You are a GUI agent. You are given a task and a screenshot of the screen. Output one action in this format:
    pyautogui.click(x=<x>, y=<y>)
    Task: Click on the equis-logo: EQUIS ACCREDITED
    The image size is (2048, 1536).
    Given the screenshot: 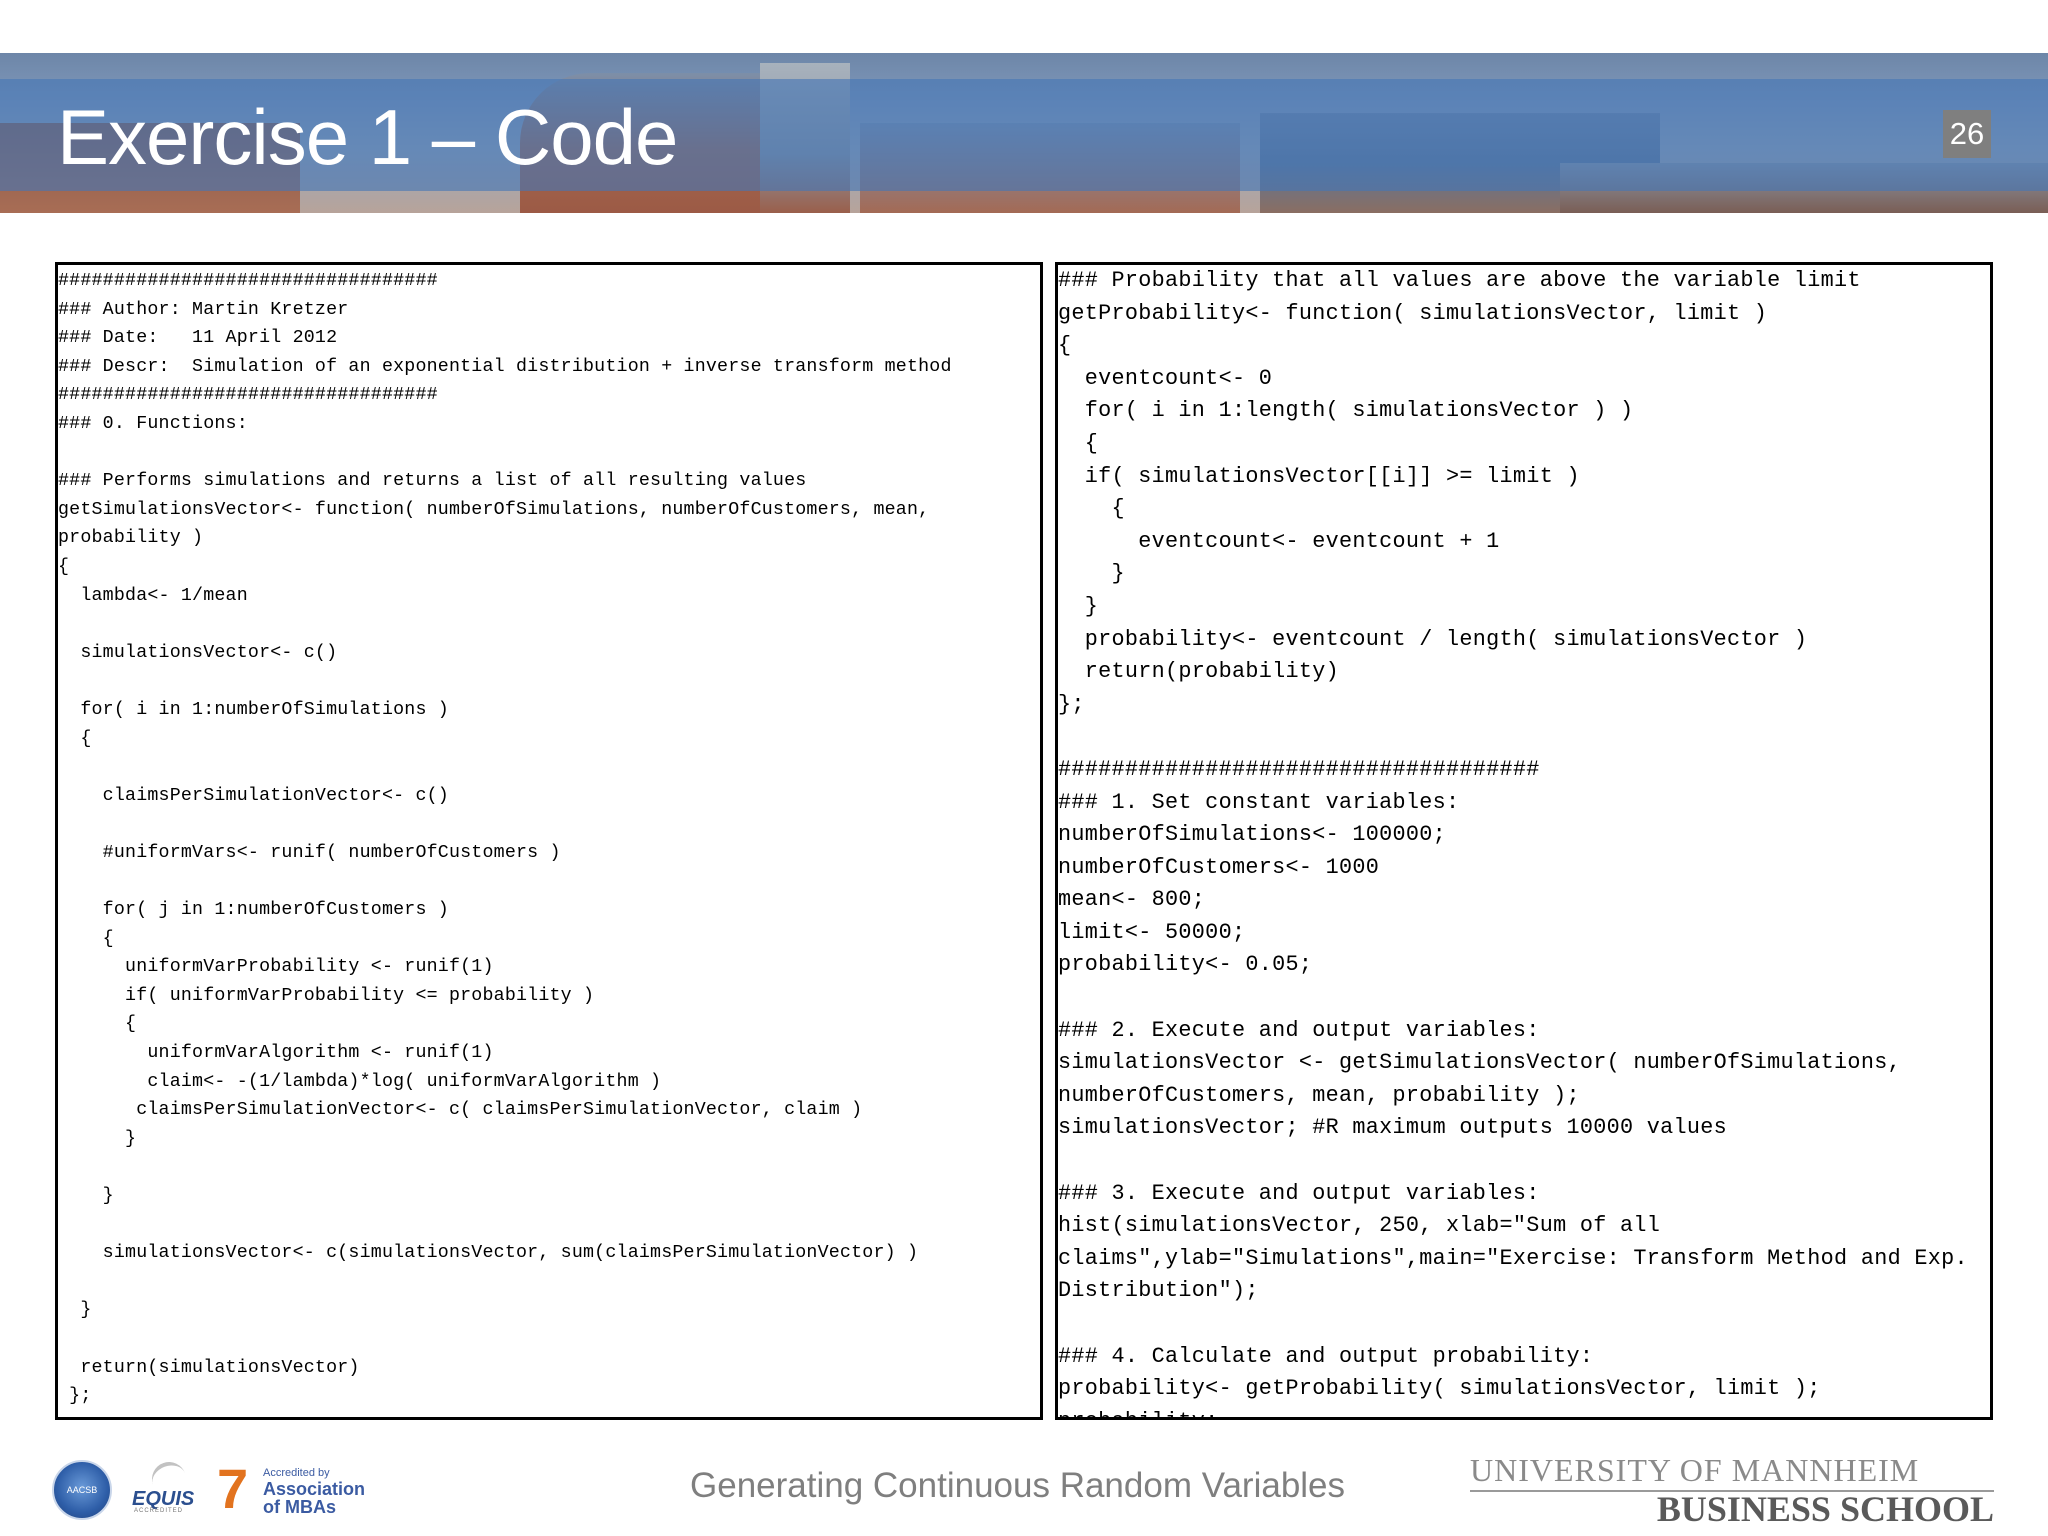 What is the action you would take?
    pyautogui.click(x=167, y=1487)
    